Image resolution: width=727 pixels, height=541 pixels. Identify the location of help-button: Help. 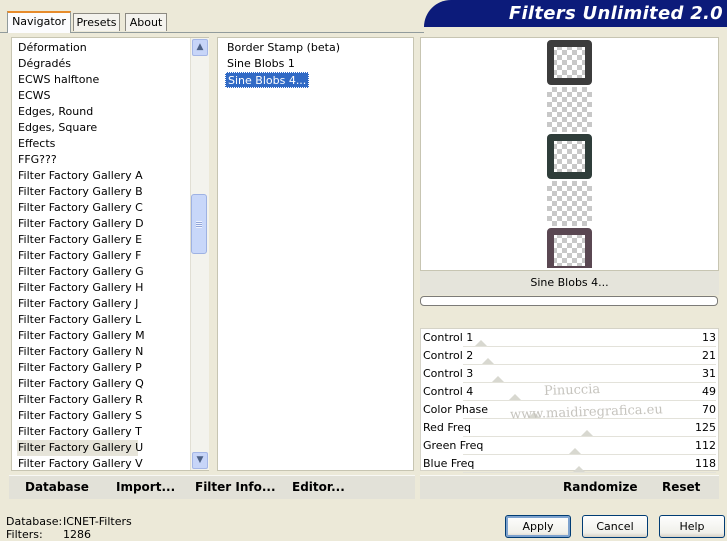
(692, 526).